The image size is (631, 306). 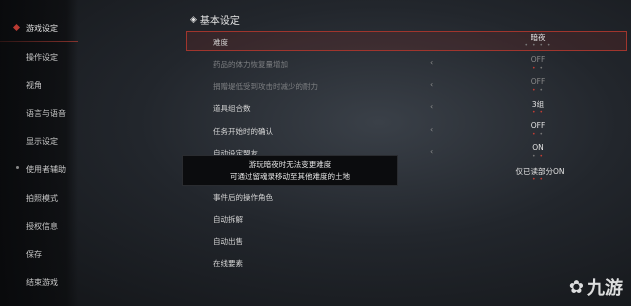 I want to click on sidebar-item-save: 保存, so click(x=34, y=254).